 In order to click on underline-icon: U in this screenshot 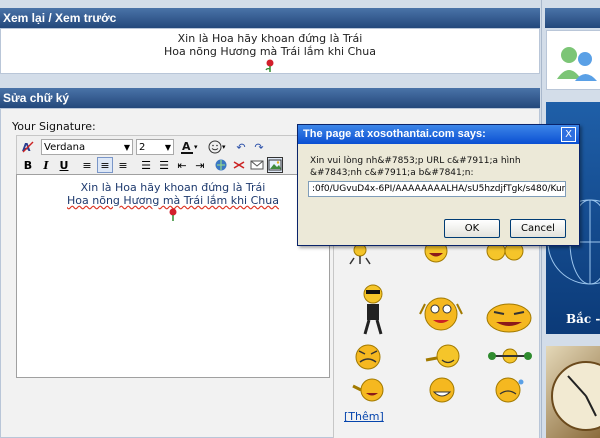, I will do `click(64, 165)`.